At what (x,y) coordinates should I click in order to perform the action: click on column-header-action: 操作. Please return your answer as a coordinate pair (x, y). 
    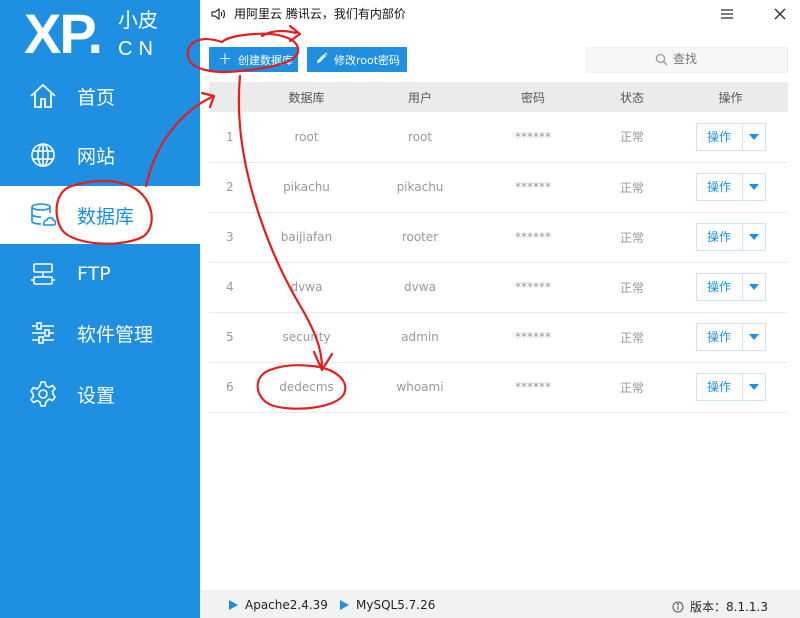
    Looking at the image, I should click on (730, 97).